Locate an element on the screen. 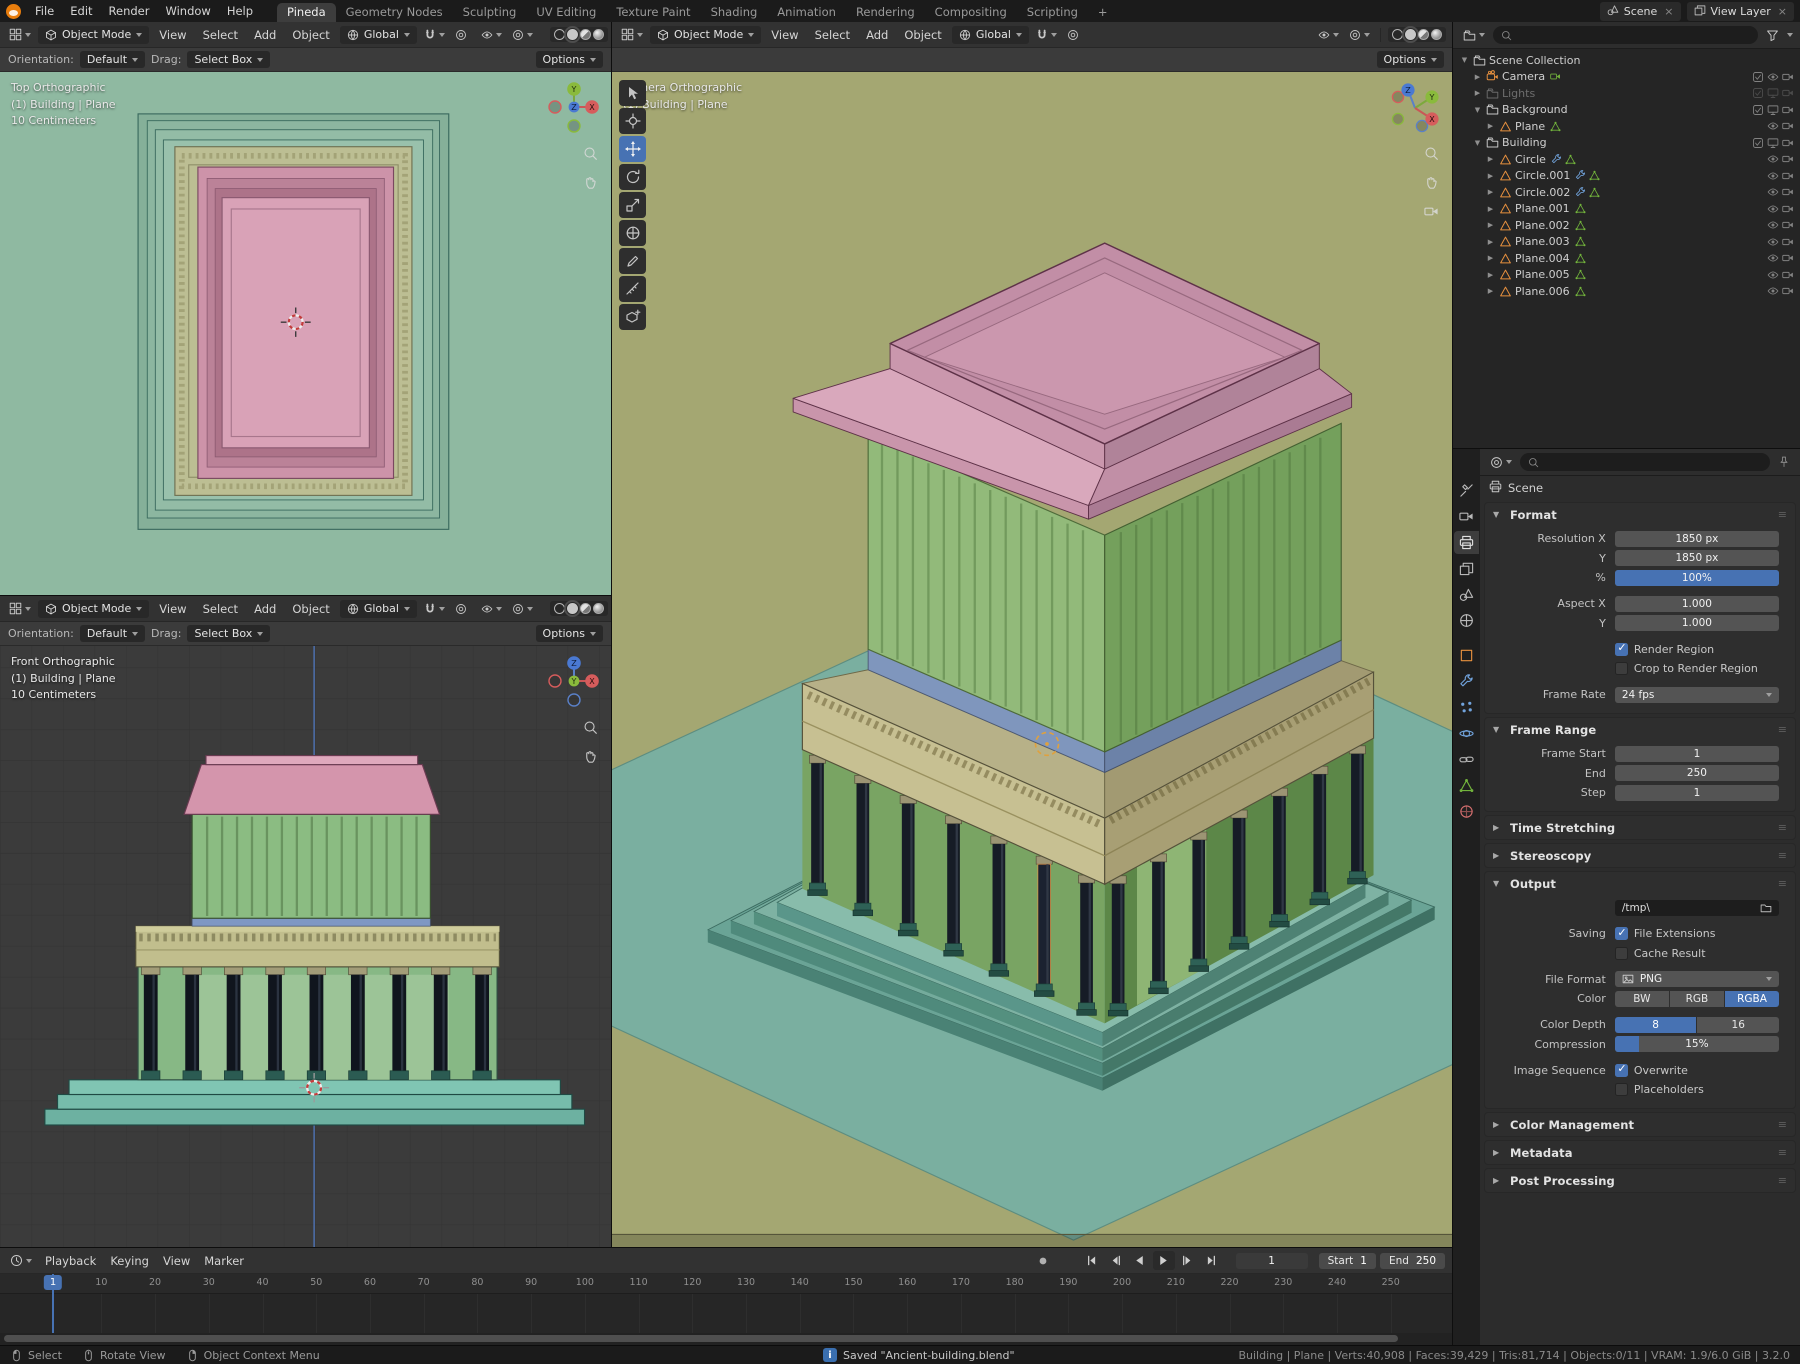 This screenshot has width=1800, height=1364. workspace-tab-uv-editing: UV Editing is located at coordinates (566, 12).